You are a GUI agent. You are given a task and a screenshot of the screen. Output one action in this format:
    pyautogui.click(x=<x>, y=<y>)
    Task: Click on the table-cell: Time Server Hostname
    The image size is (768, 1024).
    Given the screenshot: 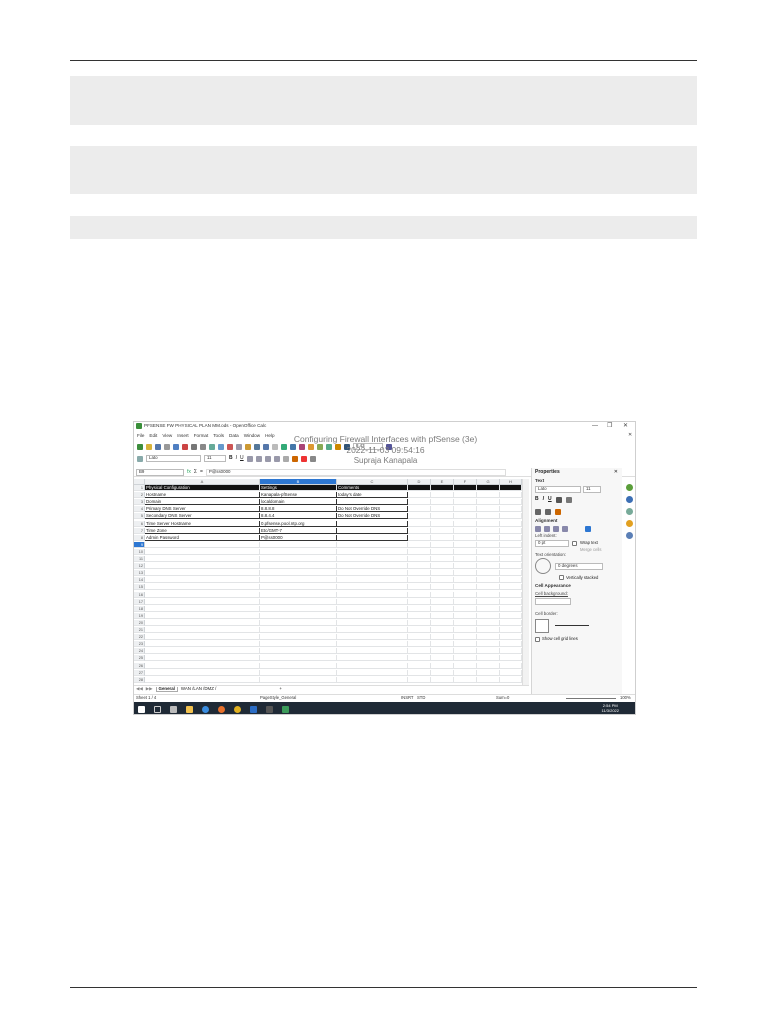 What is the action you would take?
    pyautogui.click(x=202, y=523)
    